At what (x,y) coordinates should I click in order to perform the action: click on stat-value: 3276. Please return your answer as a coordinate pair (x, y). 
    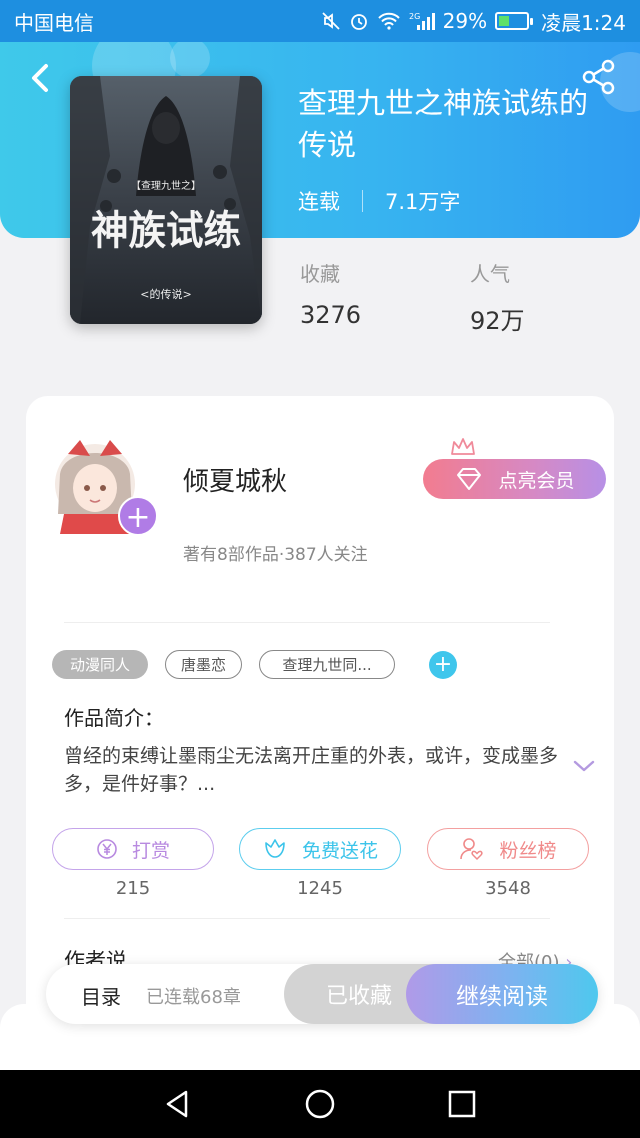
    Looking at the image, I should click on (331, 315).